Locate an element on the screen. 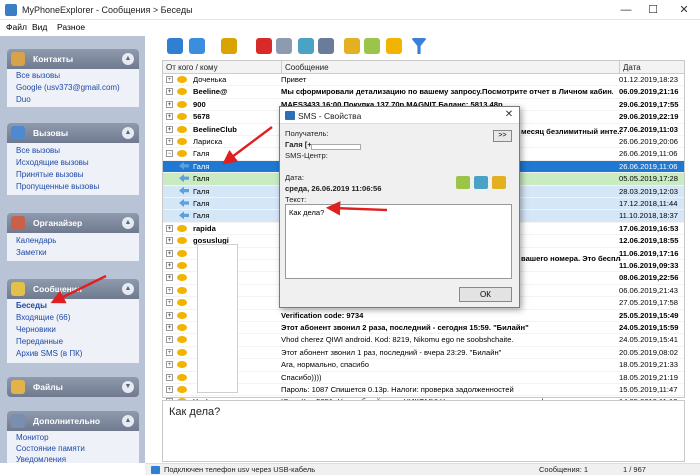 Image resolution: width=700 pixels, height=475 pixels. arrow-to-message-text is located at coordinates (356, 208).